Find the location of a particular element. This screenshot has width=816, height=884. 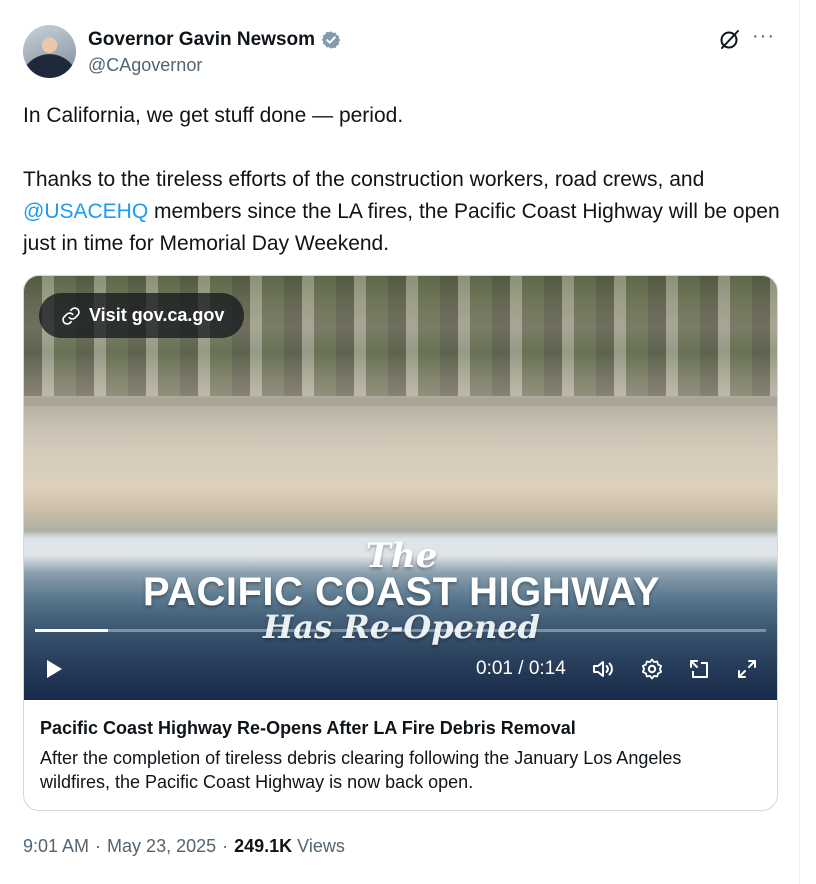

author-handle: @CAgovernor is located at coordinates (145, 65).